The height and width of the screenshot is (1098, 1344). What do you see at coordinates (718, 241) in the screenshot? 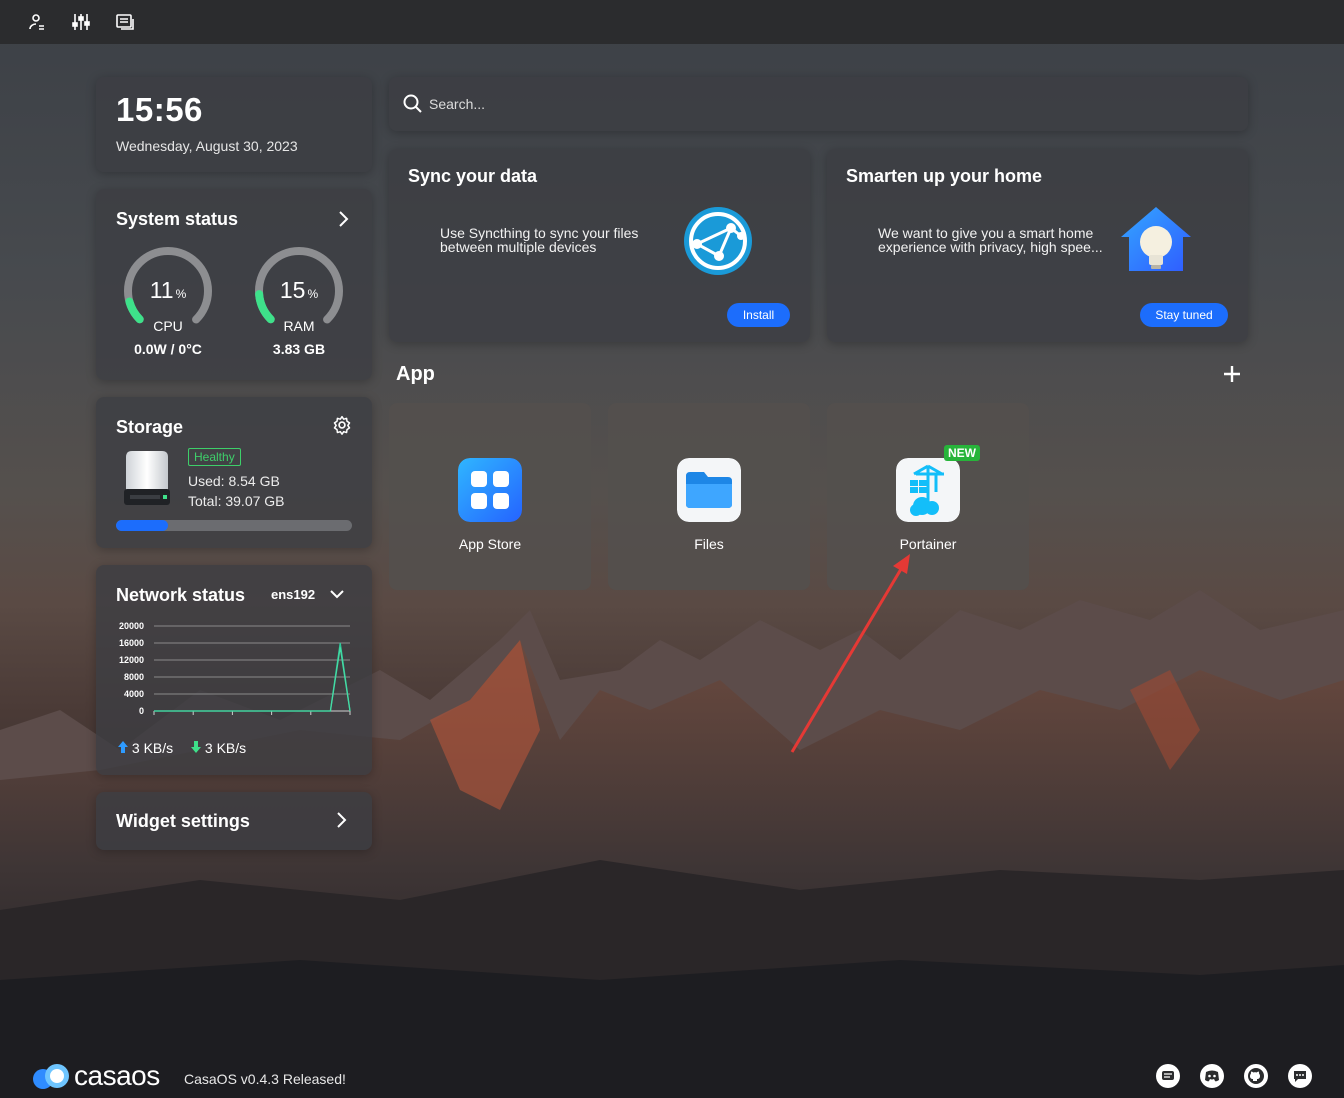
I see `syncthing-icon` at bounding box center [718, 241].